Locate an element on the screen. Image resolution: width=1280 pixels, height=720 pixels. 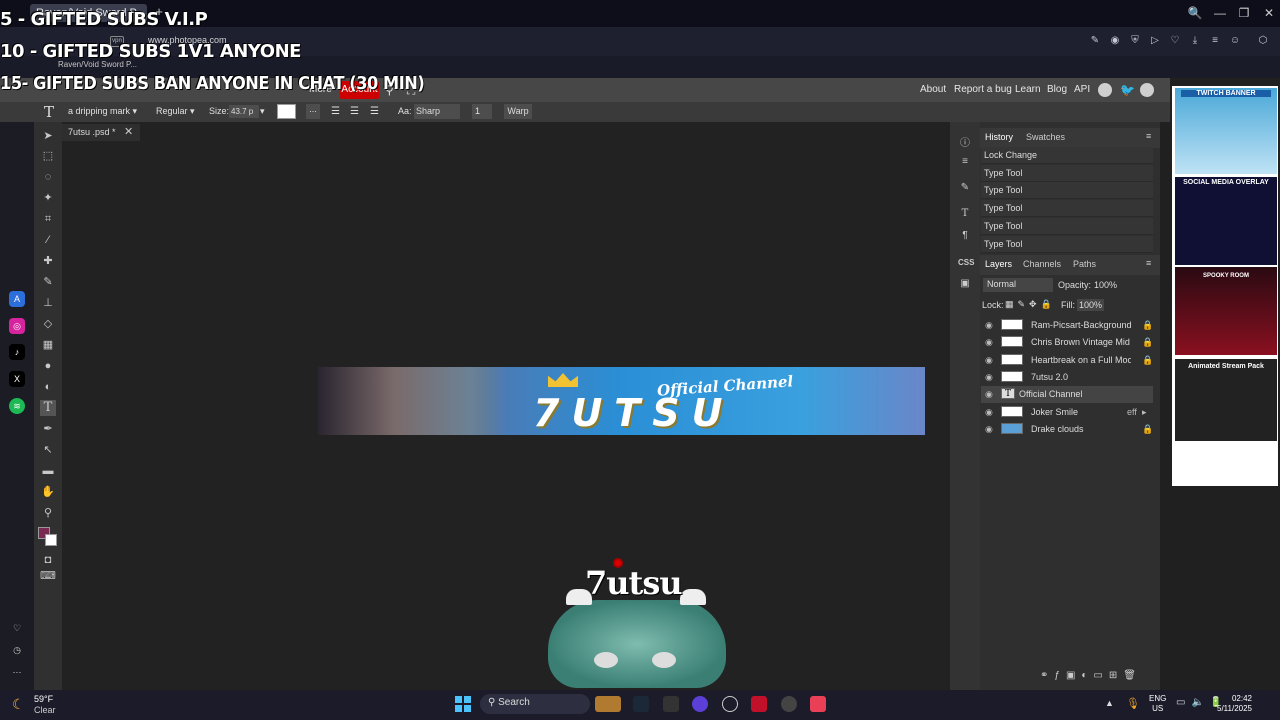
close-document-icon: ✕ is located at coordinates (128, 131).